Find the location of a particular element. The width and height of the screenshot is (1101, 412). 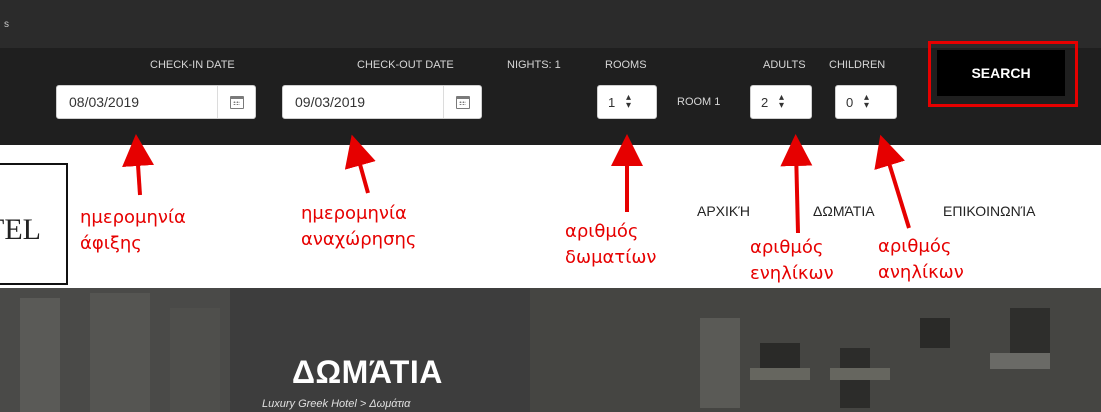

annotation-departure-date: ημερομηνία αναχώρησης is located at coordinates (358, 227).